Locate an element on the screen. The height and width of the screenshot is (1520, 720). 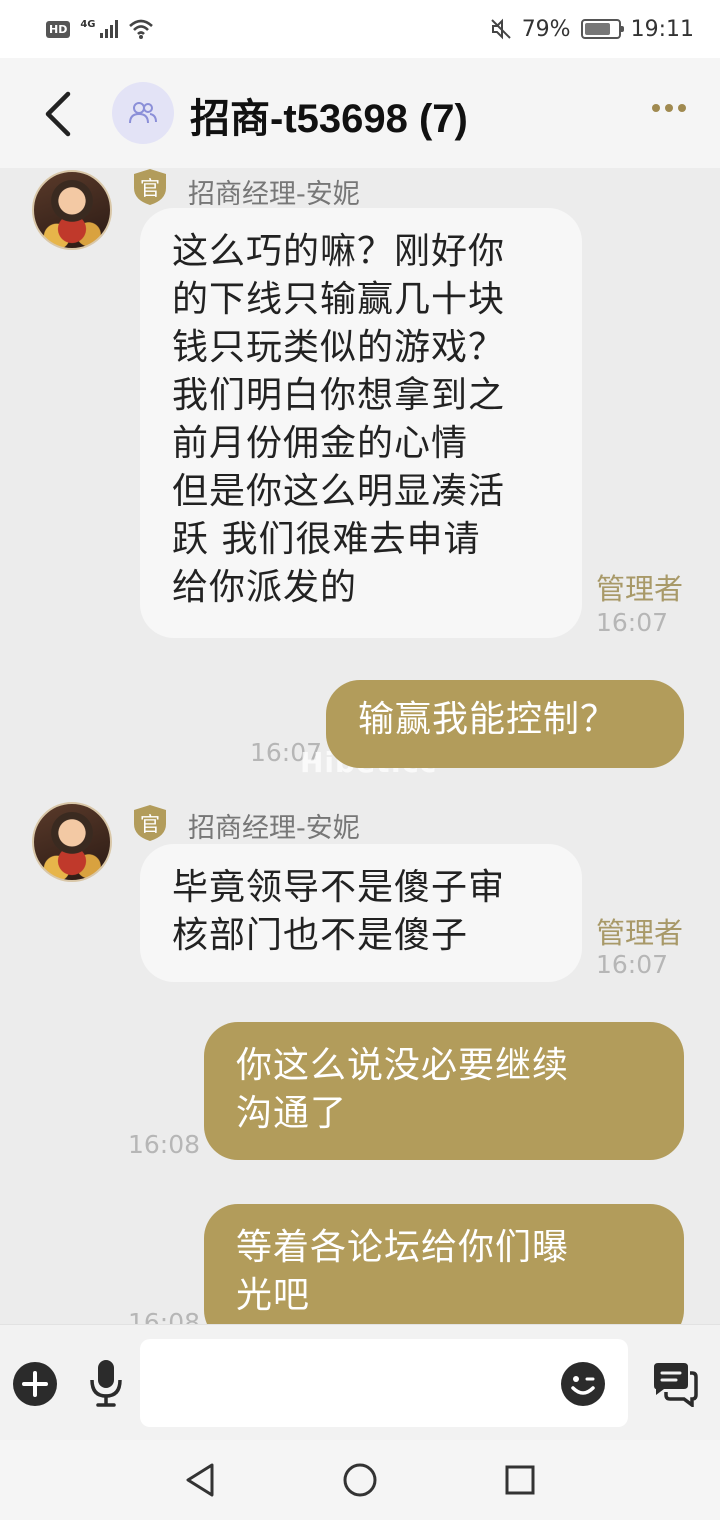
chevron-left-icon is located at coordinates (58, 114).